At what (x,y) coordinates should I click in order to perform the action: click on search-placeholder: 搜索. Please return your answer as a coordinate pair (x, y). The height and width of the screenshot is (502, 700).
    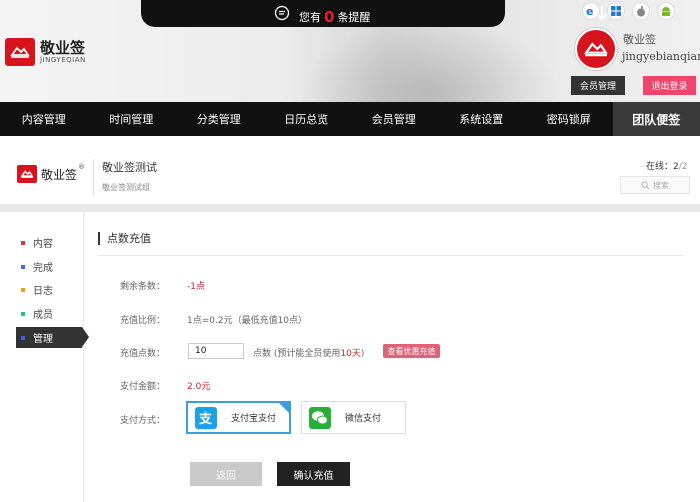
    Looking at the image, I should click on (661, 185).